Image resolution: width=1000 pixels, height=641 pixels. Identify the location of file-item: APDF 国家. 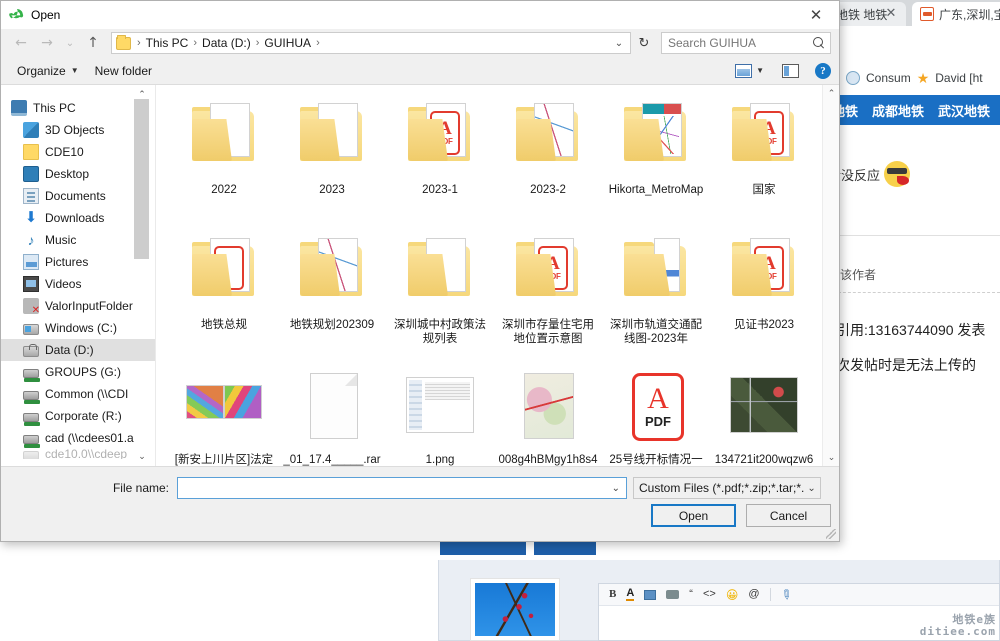
(764, 162).